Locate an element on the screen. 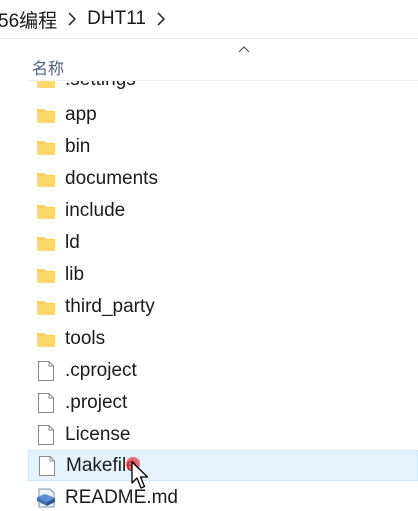 This screenshot has height=511, width=418. list-item-file-cproject: .cproject is located at coordinates (223, 370).